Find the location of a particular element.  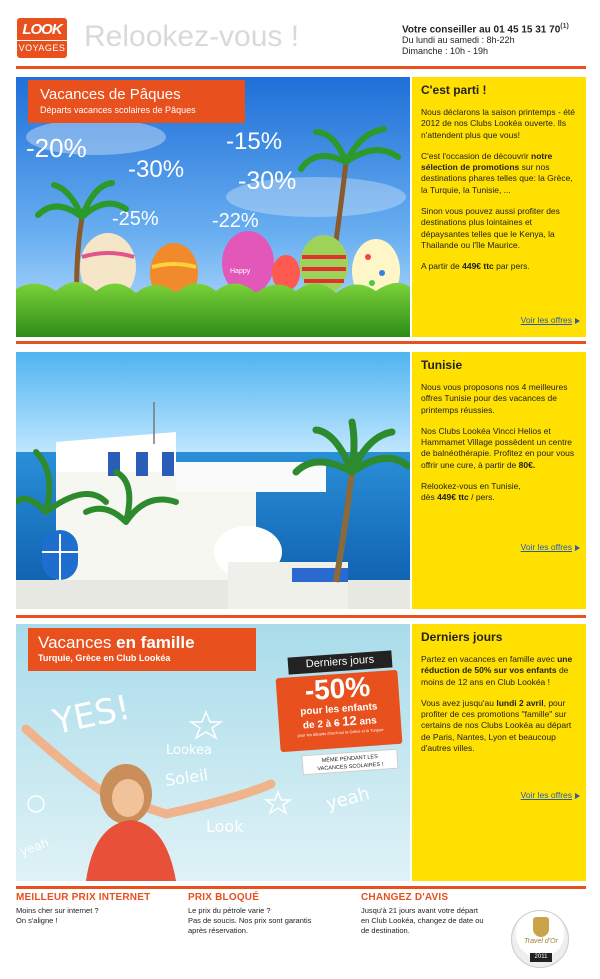

tunisia-heading: Tunisie is located at coordinates (442, 365).